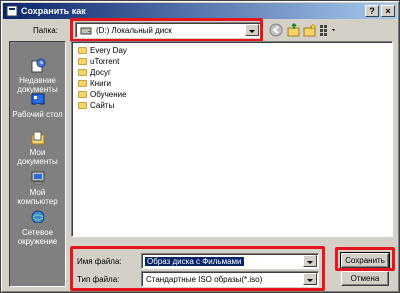 The image size is (400, 293). What do you see at coordinates (365, 260) in the screenshot?
I see `save-button: Сохранить` at bounding box center [365, 260].